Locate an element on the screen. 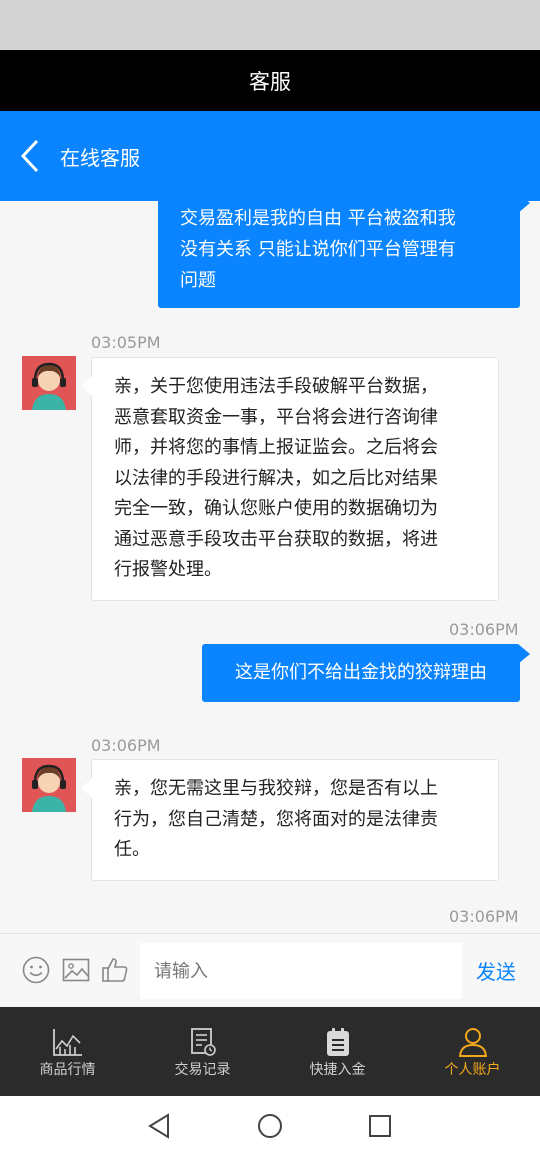  message-line: 完全一致，确认您账户使用的数据确切为 is located at coordinates (276, 508).